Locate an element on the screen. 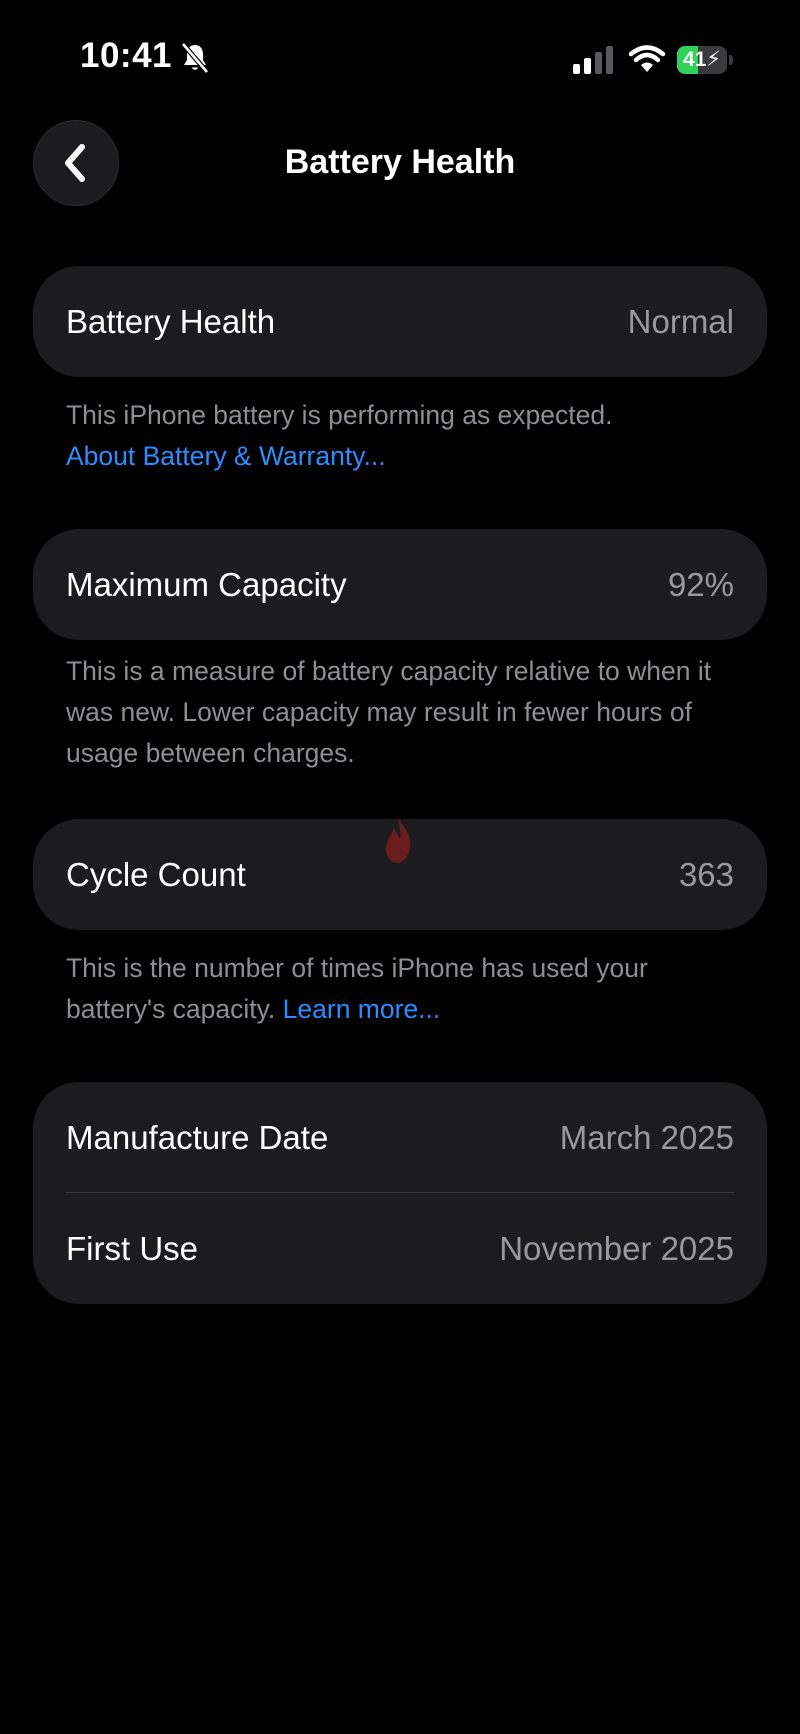 Image resolution: width=800 pixels, height=1734 pixels. battery-percent: 41⚡ is located at coordinates (702, 59).